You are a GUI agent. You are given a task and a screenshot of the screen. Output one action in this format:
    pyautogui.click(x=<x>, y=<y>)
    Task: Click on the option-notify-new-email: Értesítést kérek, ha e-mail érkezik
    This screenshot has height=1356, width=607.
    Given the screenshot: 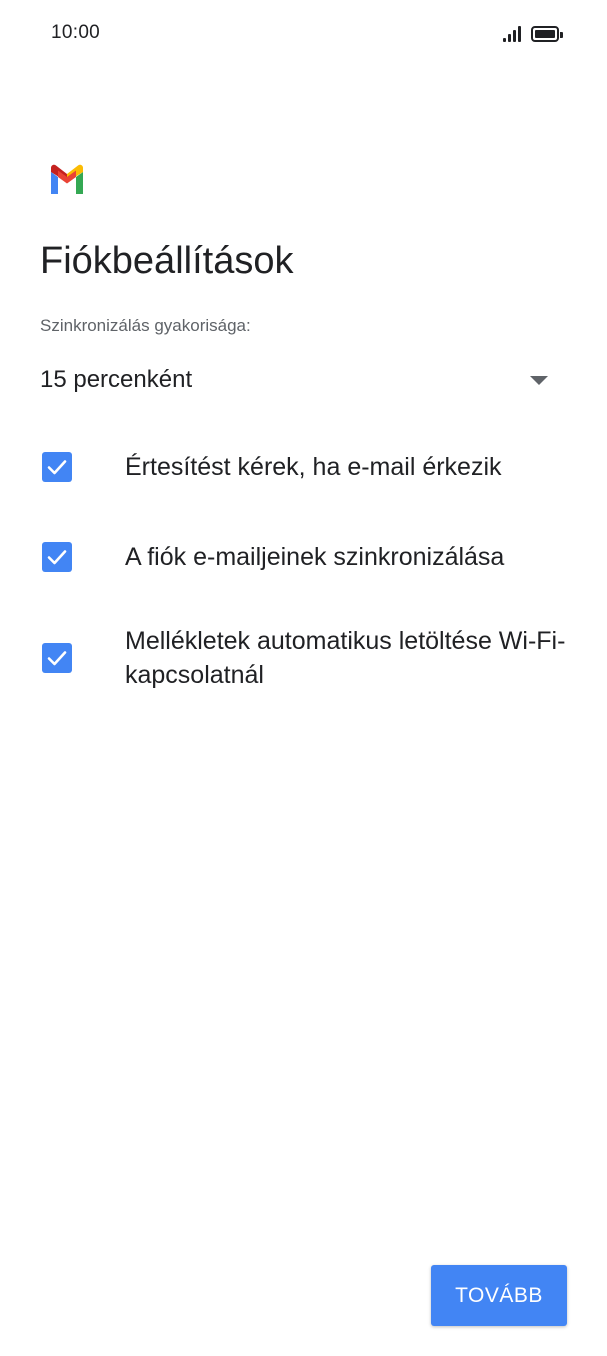 What is the action you would take?
    pyautogui.click(x=303, y=468)
    